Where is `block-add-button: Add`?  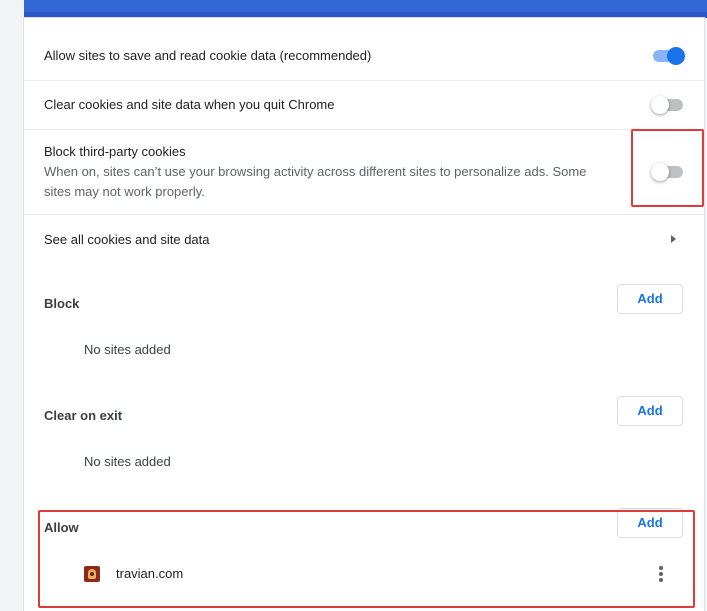 block-add-button: Add is located at coordinates (650, 299).